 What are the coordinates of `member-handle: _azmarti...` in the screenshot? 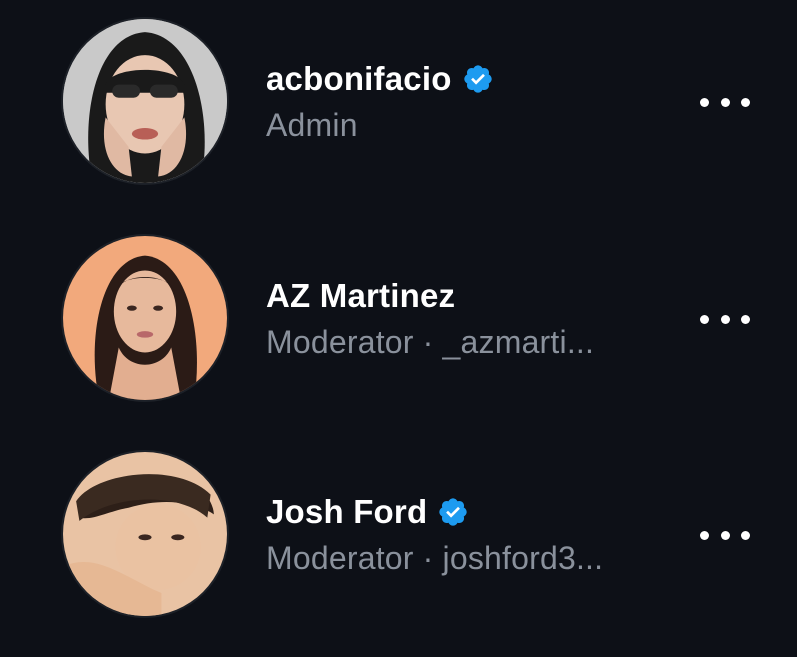 It's located at (519, 342).